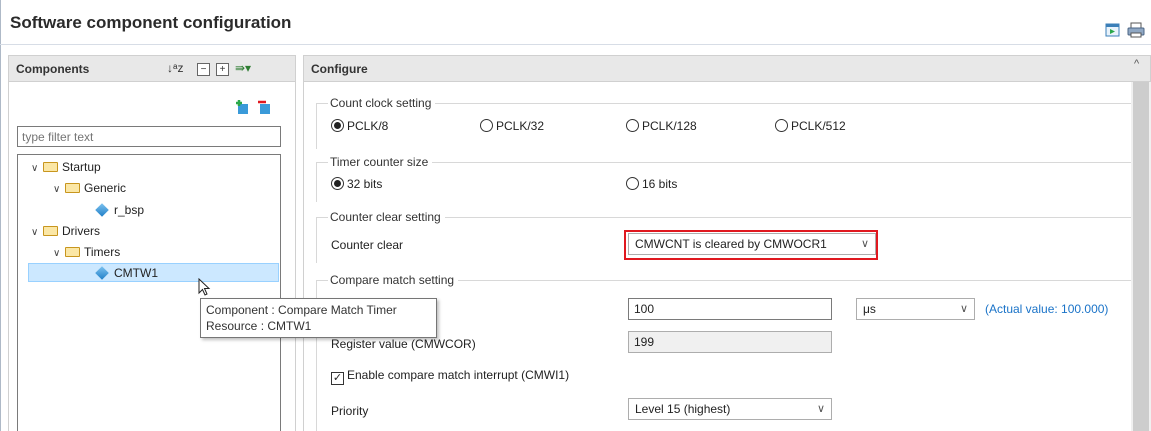  Describe the element at coordinates (386, 217) in the screenshot. I see `counter-clear-group-label: Counter clear setting` at that location.